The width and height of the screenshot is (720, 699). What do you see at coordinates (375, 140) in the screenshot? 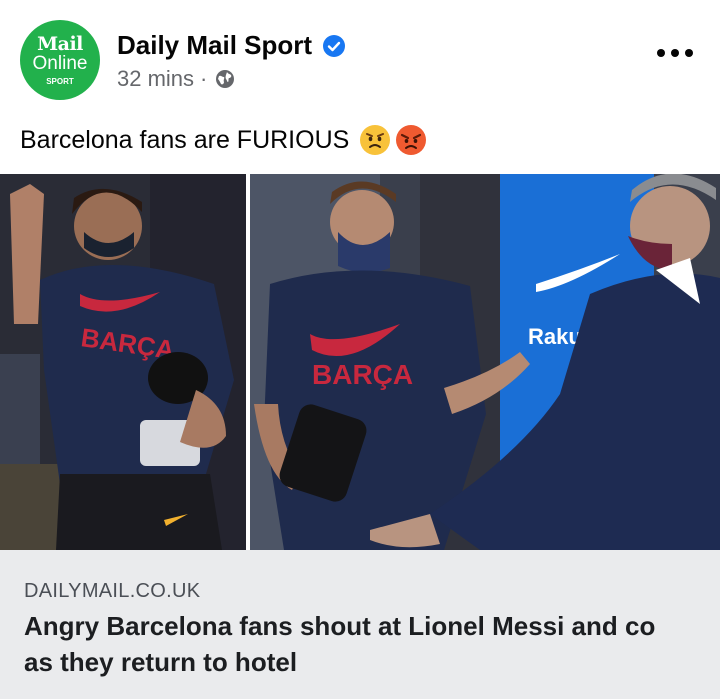
I see `worried-face-emoji` at bounding box center [375, 140].